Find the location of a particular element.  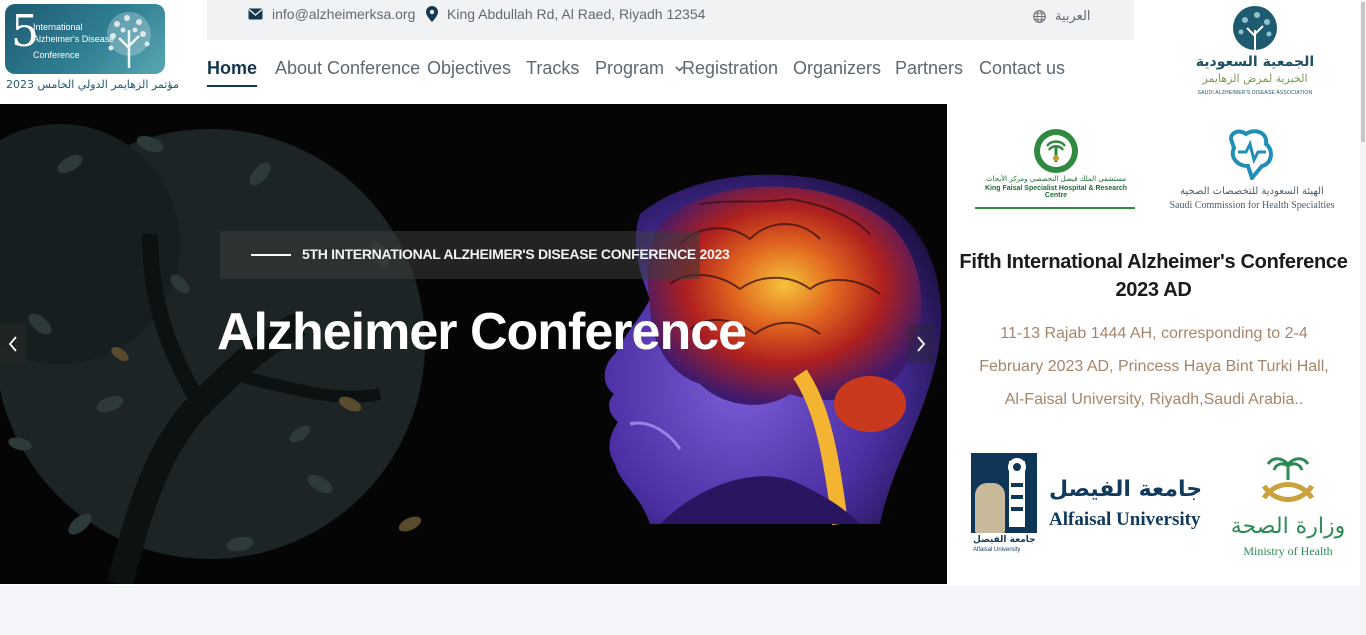

nav-organizers: Organizers is located at coordinates (837, 68).